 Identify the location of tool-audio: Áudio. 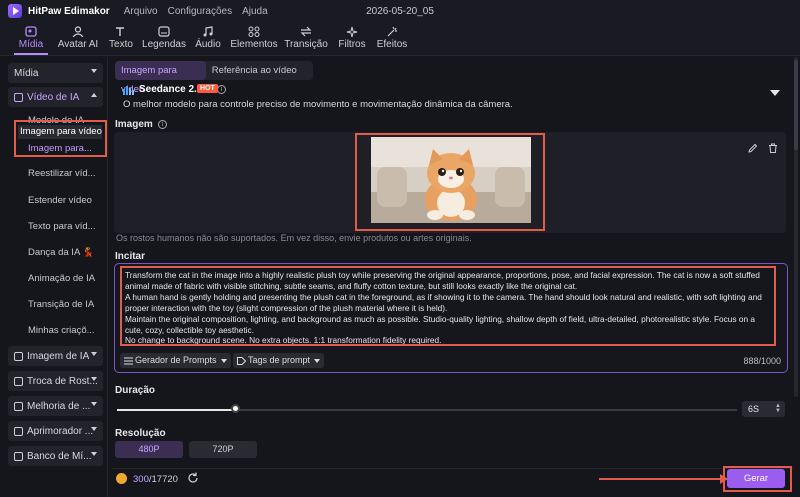
(208, 38).